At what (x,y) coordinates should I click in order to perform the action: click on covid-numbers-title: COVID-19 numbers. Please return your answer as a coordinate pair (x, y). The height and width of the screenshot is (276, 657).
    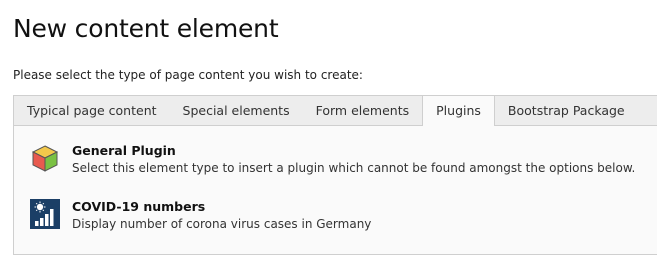
    Looking at the image, I should click on (139, 206).